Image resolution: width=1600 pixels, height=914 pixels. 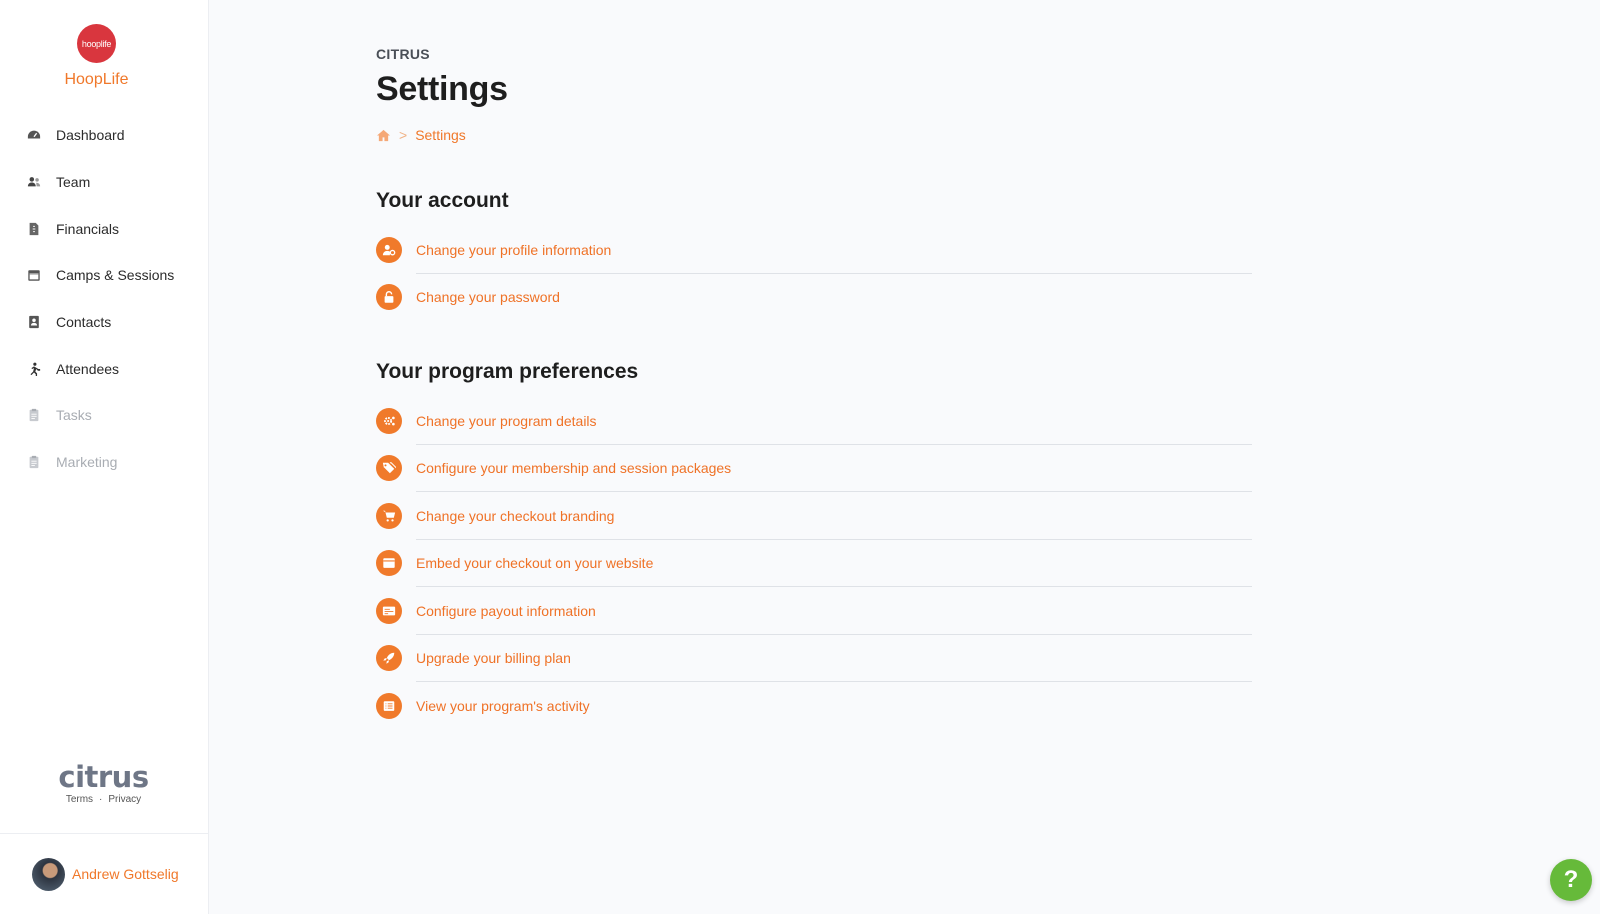 What do you see at coordinates (506, 610) in the screenshot?
I see `row-label: Configure payout information` at bounding box center [506, 610].